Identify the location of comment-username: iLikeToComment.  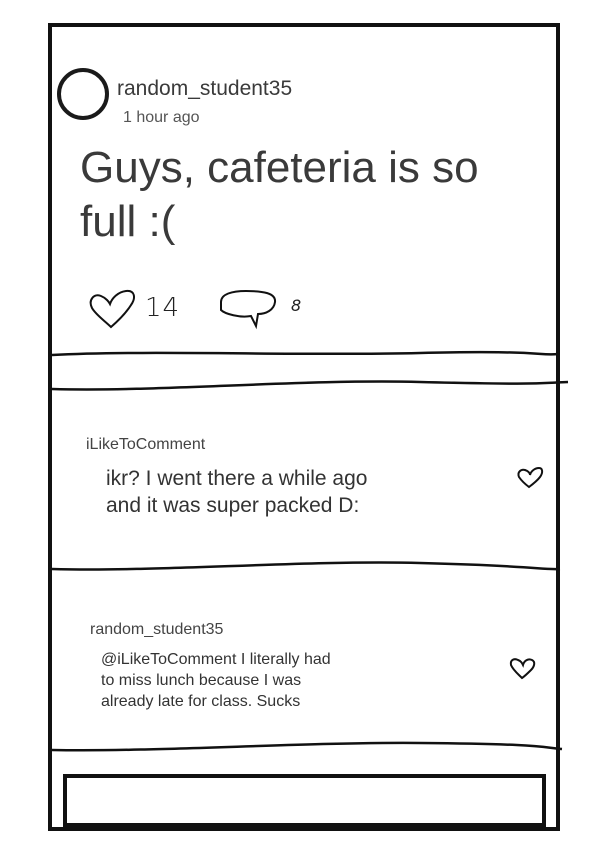
(145, 445).